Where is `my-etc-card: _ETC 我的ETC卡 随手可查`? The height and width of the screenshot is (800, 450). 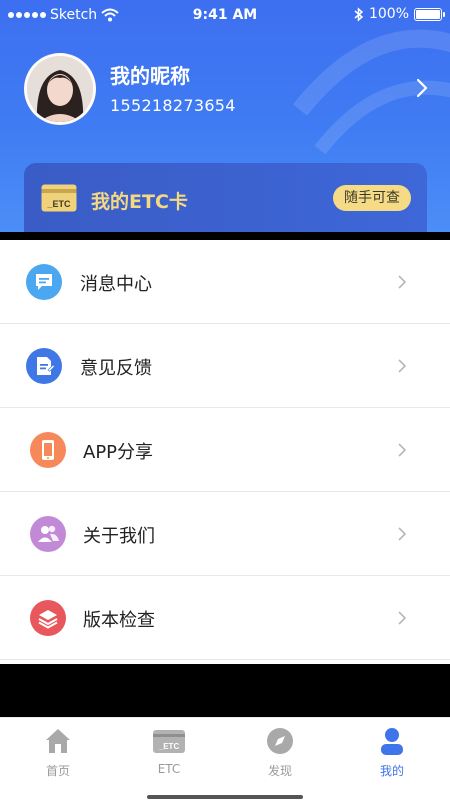 my-etc-card: _ETC 我的ETC卡 随手可查 is located at coordinates (225, 197).